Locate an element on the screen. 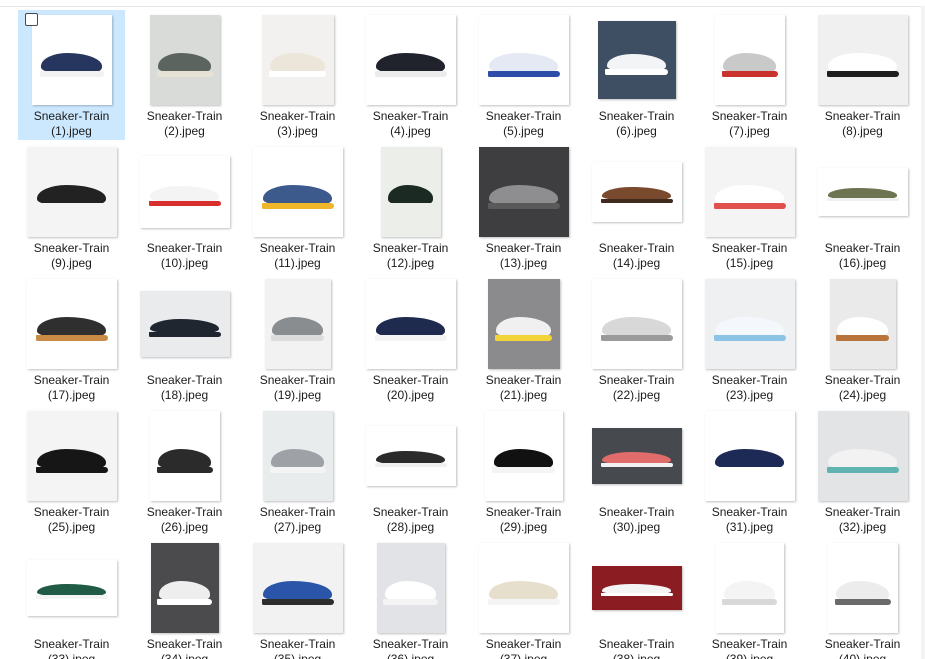 The height and width of the screenshot is (659, 925). file-name-label: Sneaker-Train (39).jpeg is located at coordinates (749, 648).